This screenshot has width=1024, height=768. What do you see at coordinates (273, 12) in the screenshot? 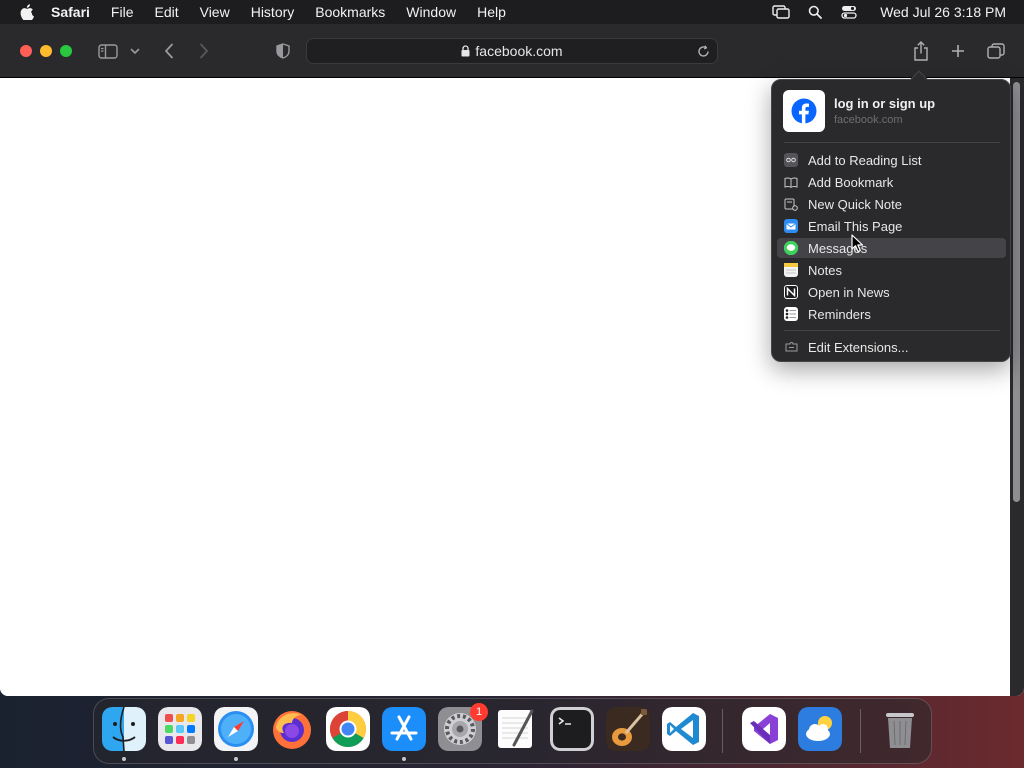
I see `menu-history: History` at bounding box center [273, 12].